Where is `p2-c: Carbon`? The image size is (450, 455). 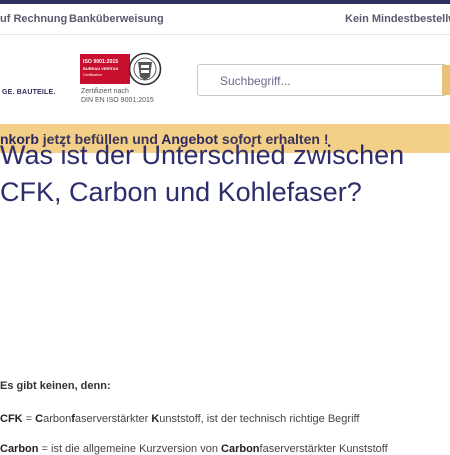
p2-c: Carbon is located at coordinates (240, 449).